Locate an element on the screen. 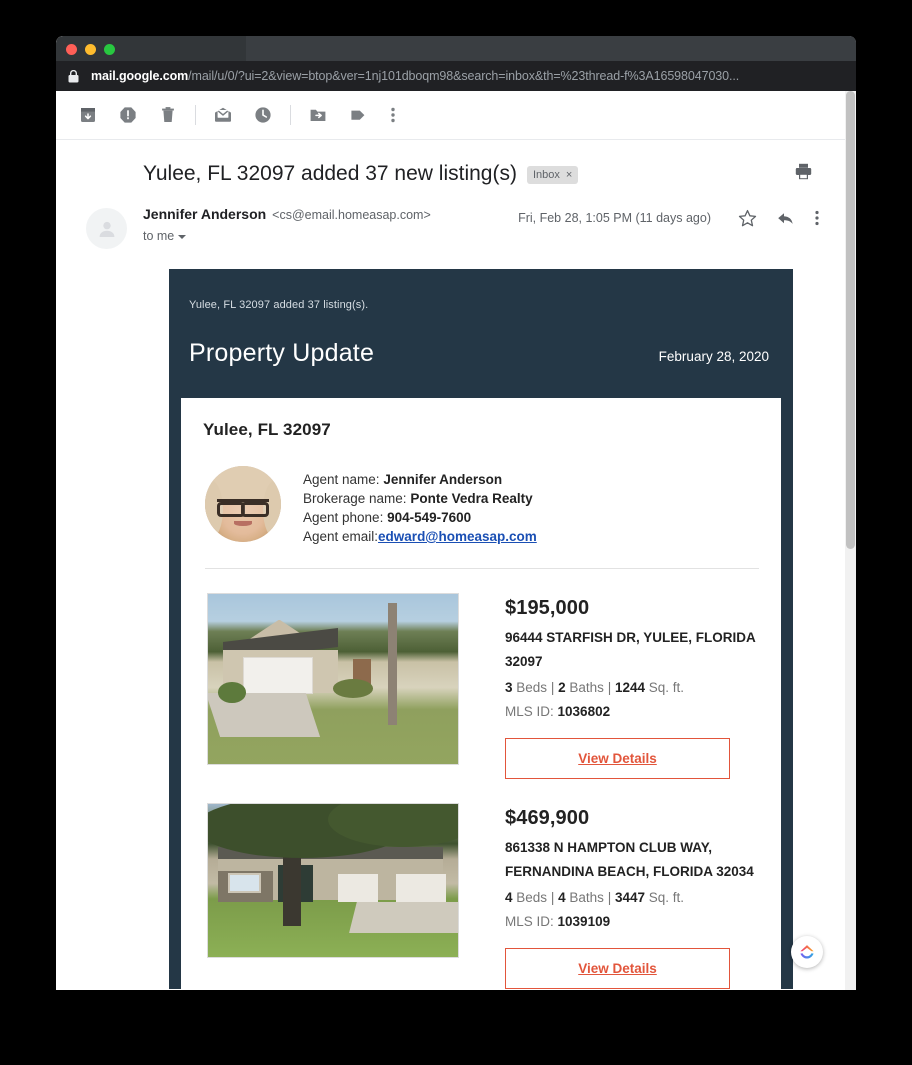 The image size is (912, 1065). agent-email-row: Agent email:edward@homeasap.com is located at coordinates (420, 536).